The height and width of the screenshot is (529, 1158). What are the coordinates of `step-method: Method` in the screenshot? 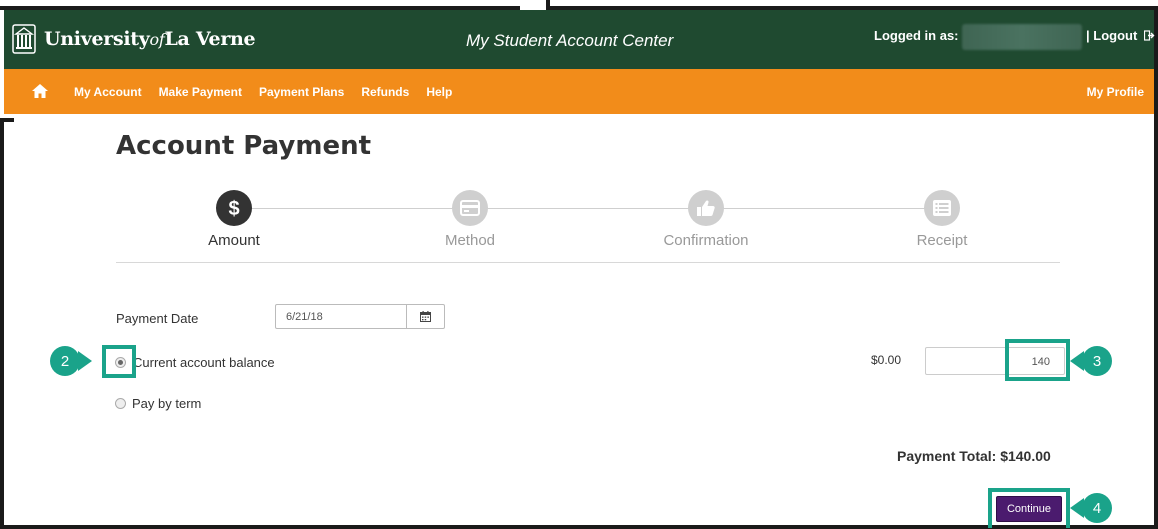 It's located at (470, 219).